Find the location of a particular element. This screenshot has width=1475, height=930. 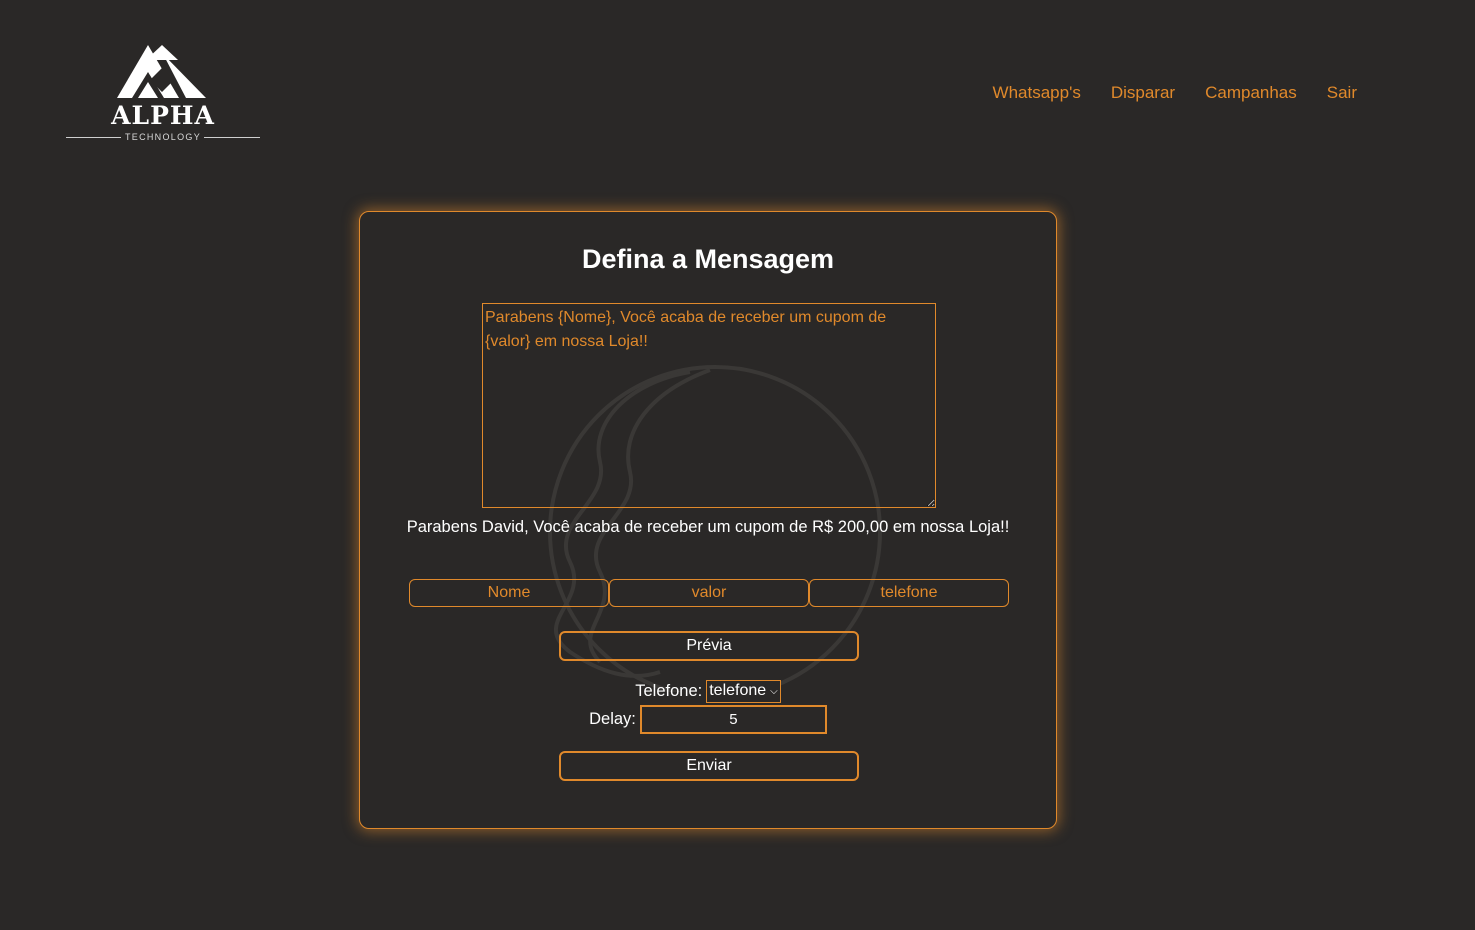

phone-select: telefone ⌵ is located at coordinates (743, 691).